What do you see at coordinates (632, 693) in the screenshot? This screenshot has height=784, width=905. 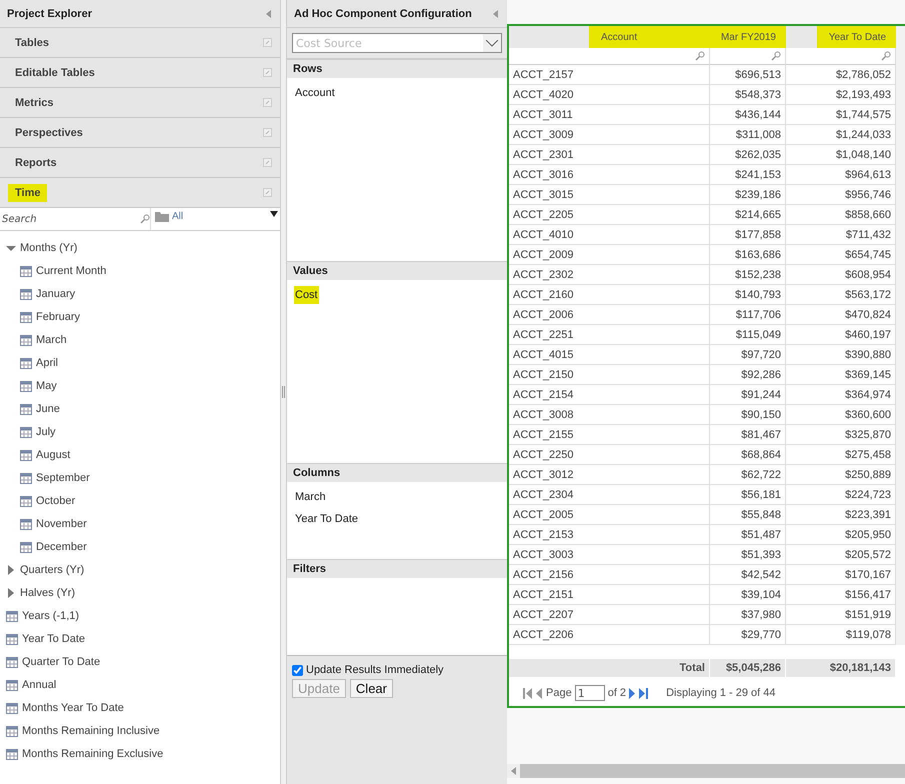 I see `next-page-icon` at bounding box center [632, 693].